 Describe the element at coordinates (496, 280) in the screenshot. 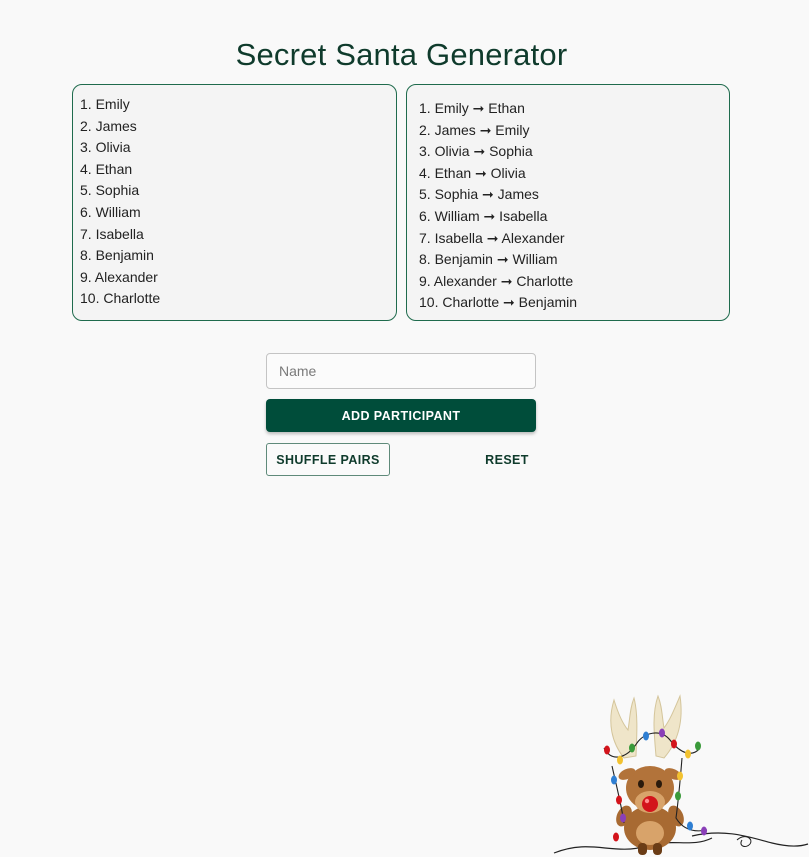

I see `pair-item: 9. Alexander ➞ Charlotte` at that location.